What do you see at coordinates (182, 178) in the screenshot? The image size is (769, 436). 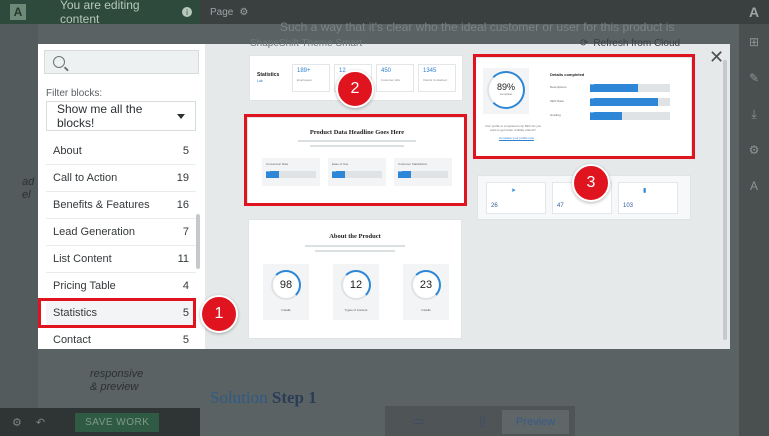 I see `category-count: 19` at bounding box center [182, 178].